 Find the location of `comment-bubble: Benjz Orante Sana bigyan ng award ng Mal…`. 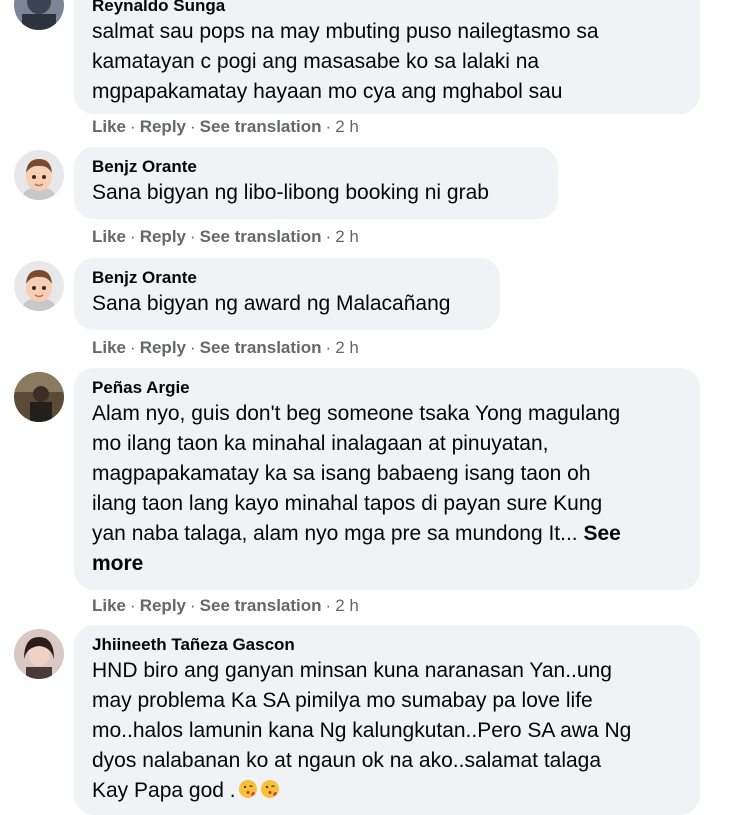

comment-bubble: Benjz Orante Sana bigyan ng award ng Mal… is located at coordinates (287, 294).